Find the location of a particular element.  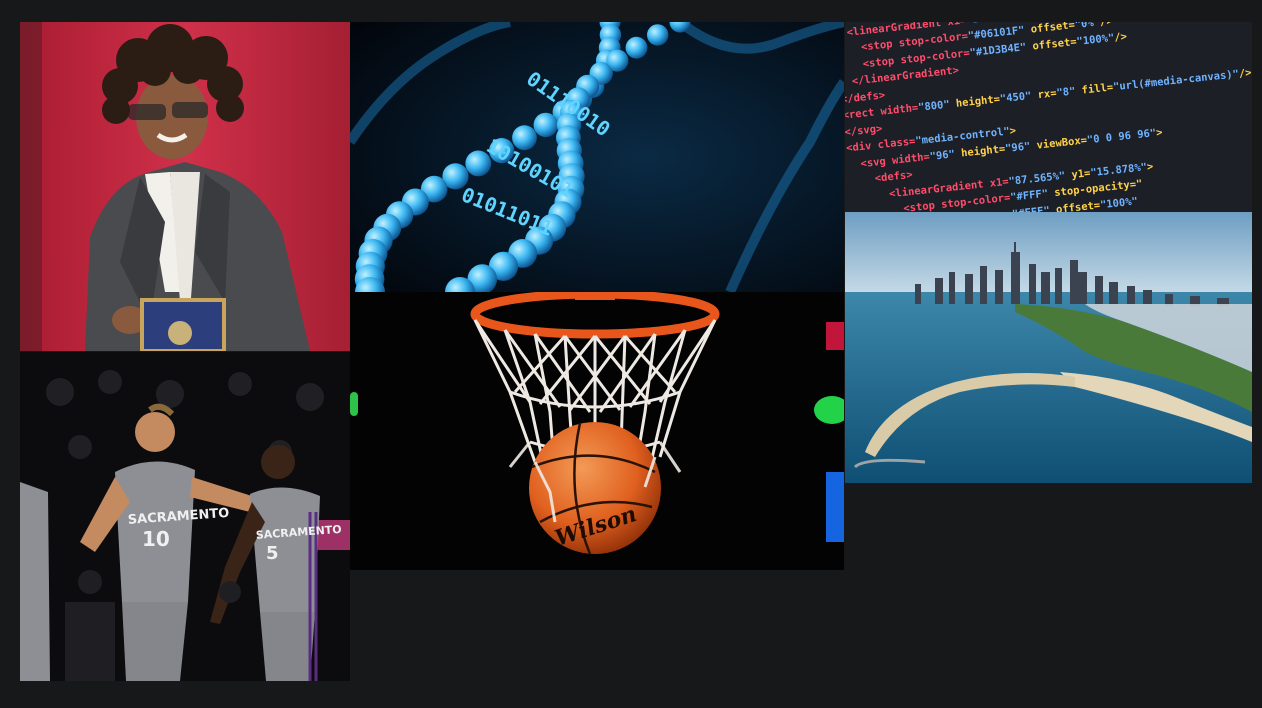

dna-helix-image: 01110010 10100101 01011011 is located at coordinates (597, 157).